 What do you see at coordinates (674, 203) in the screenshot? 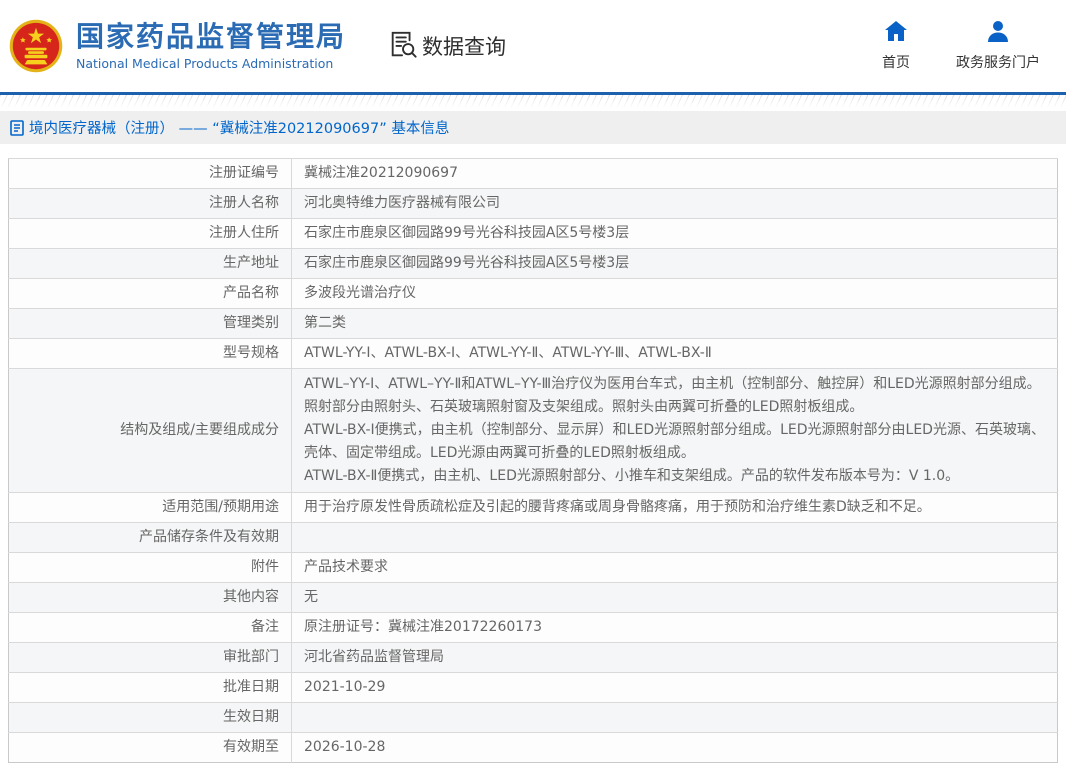
I see `row-value: 河北奥特维力医疗器械有限公司` at bounding box center [674, 203].